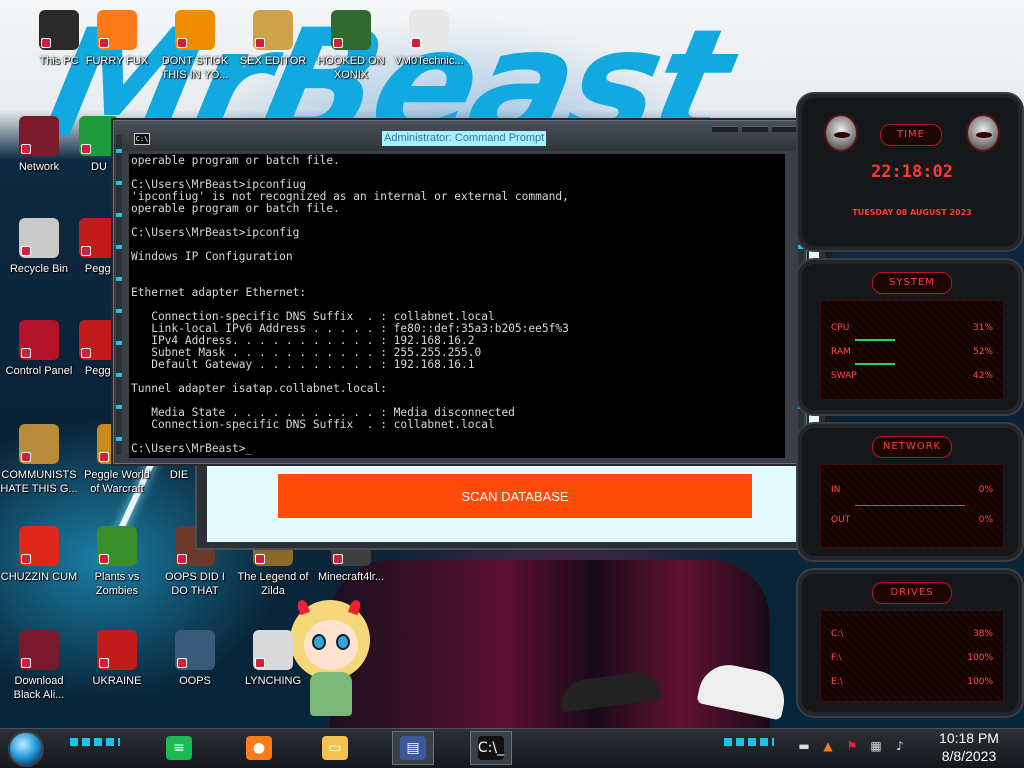 The width and height of the screenshot is (1024, 768). I want to click on desktop-icon: HOOKED ON XONIX, so click(351, 46).